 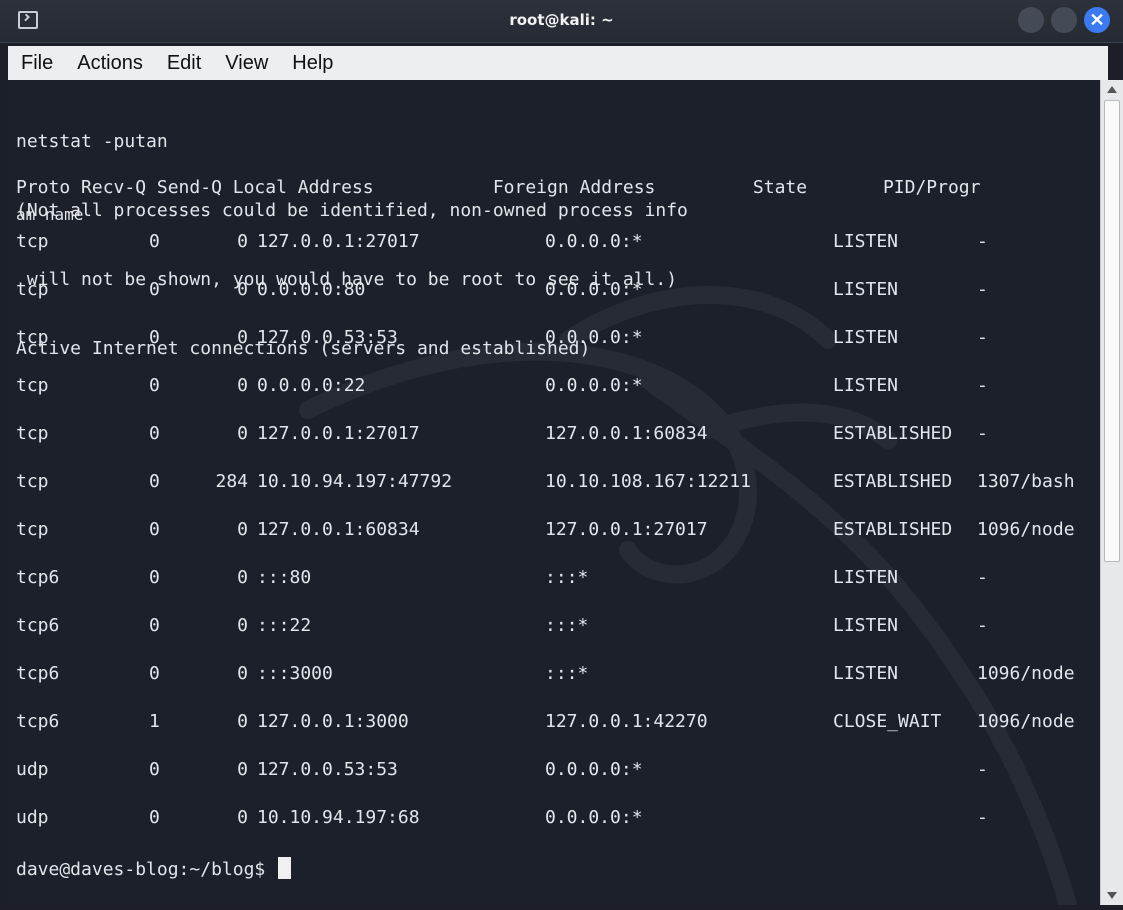 What do you see at coordinates (183, 63) in the screenshot?
I see `menu-edit: Edit` at bounding box center [183, 63].